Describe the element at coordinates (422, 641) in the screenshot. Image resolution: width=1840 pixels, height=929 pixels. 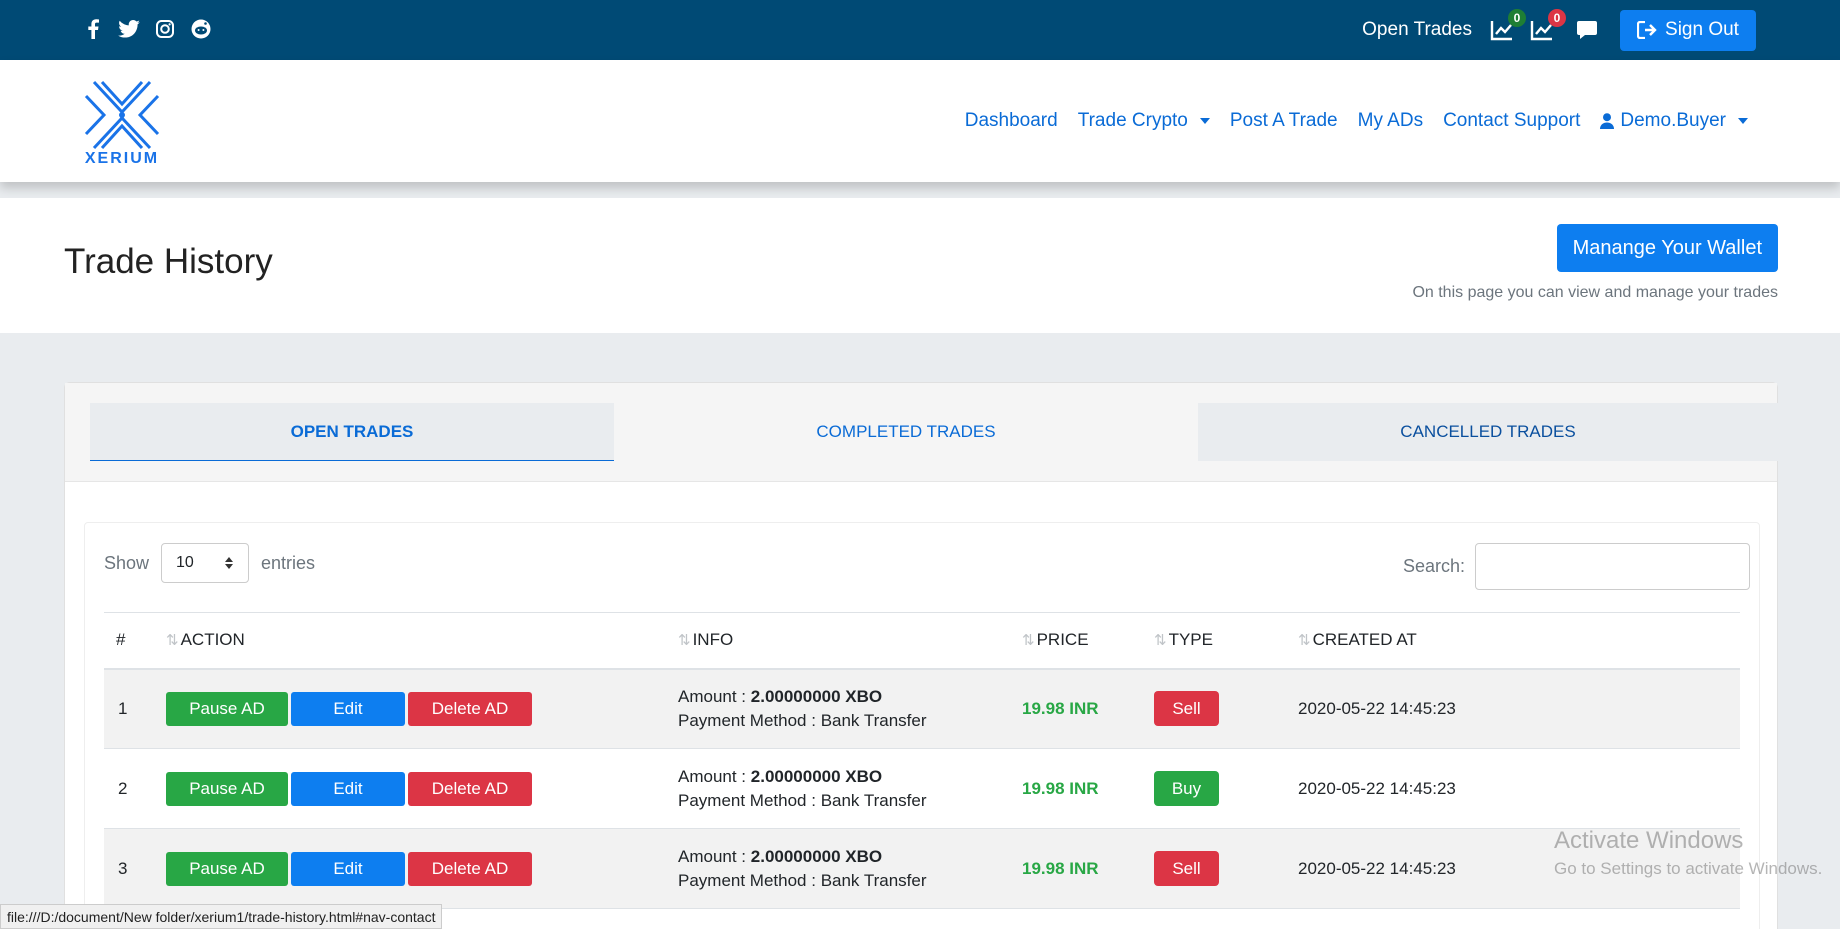
I see `col-header-action: ⇅ ACTION` at that location.